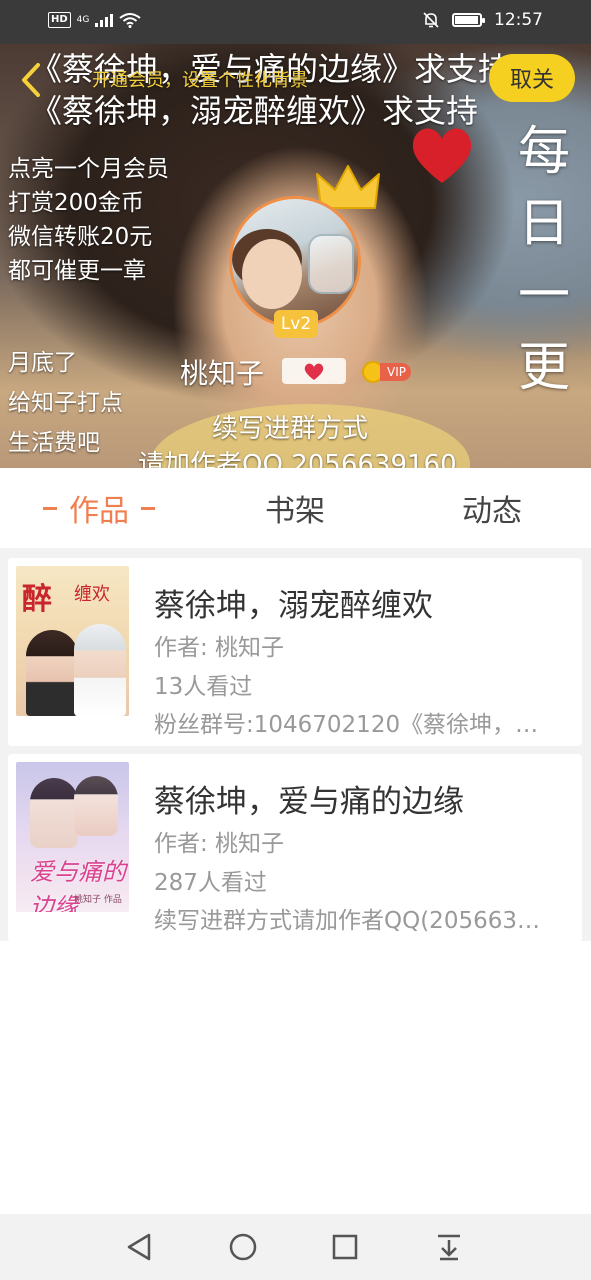  I want to click on heart-icon, so click(314, 371).